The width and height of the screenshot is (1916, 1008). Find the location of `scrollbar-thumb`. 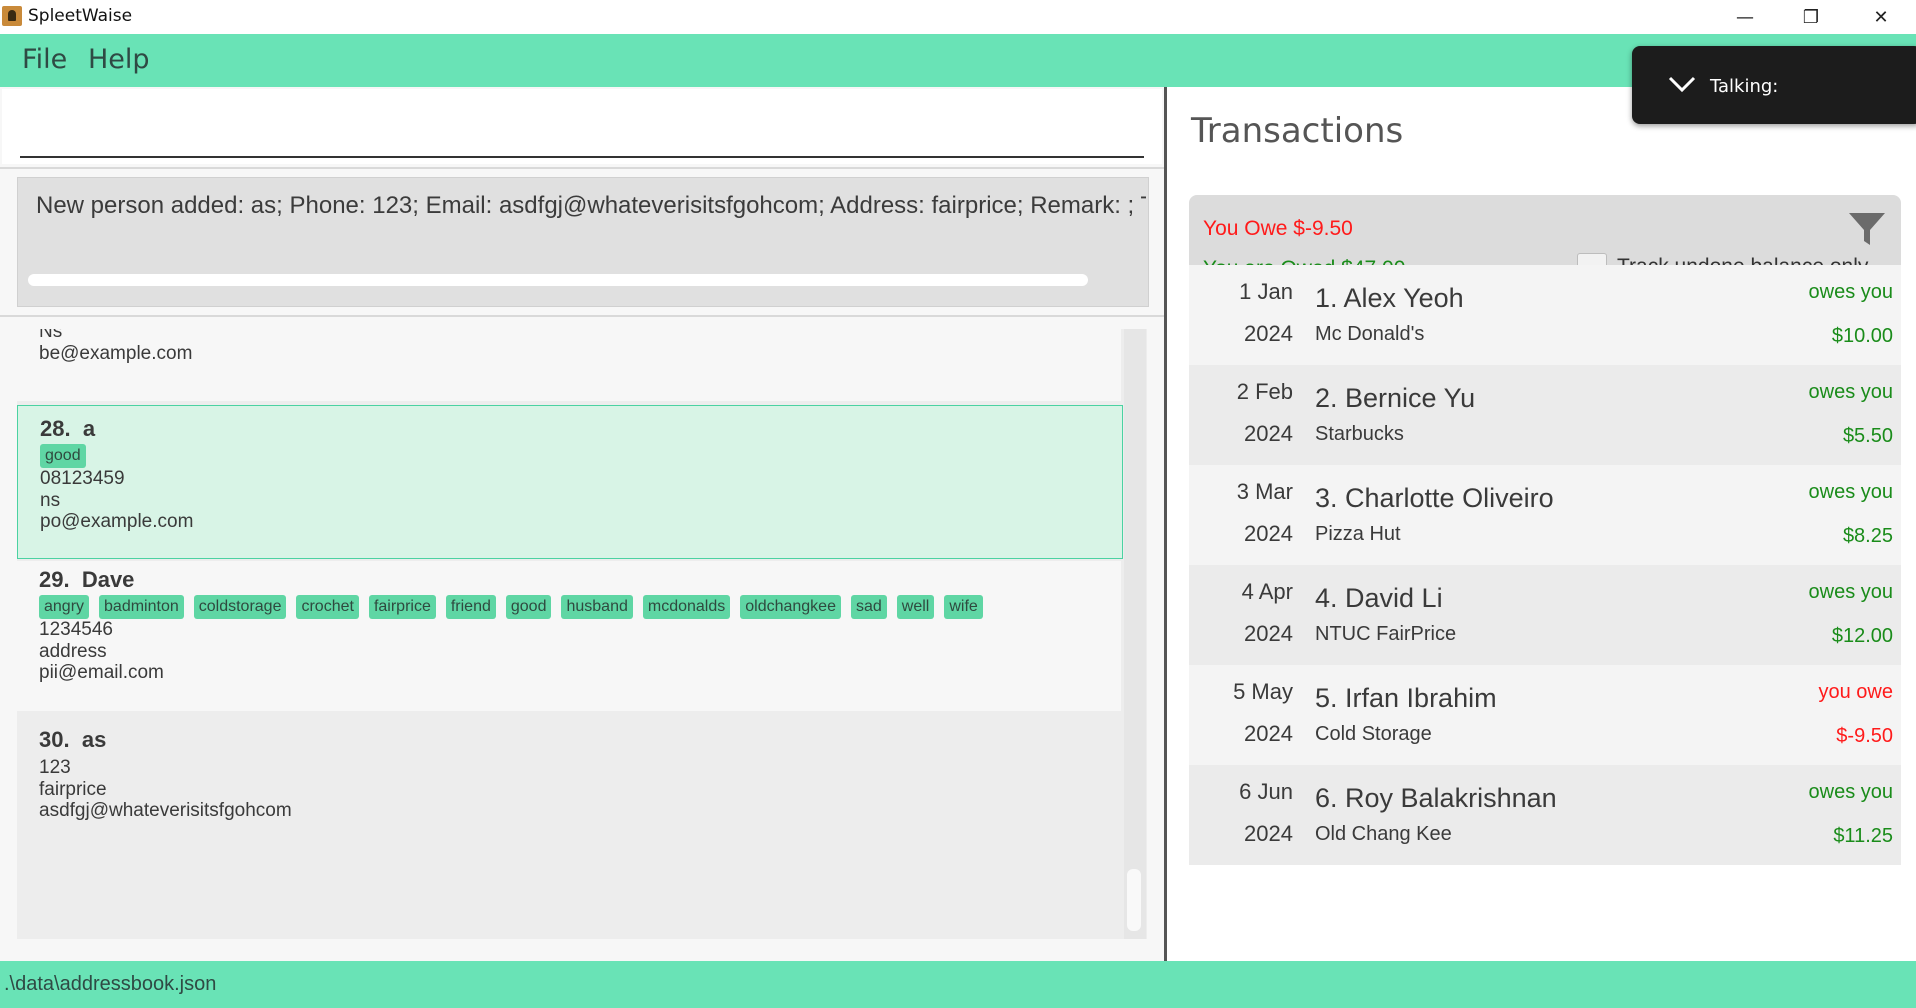

scrollbar-thumb is located at coordinates (1134, 900).